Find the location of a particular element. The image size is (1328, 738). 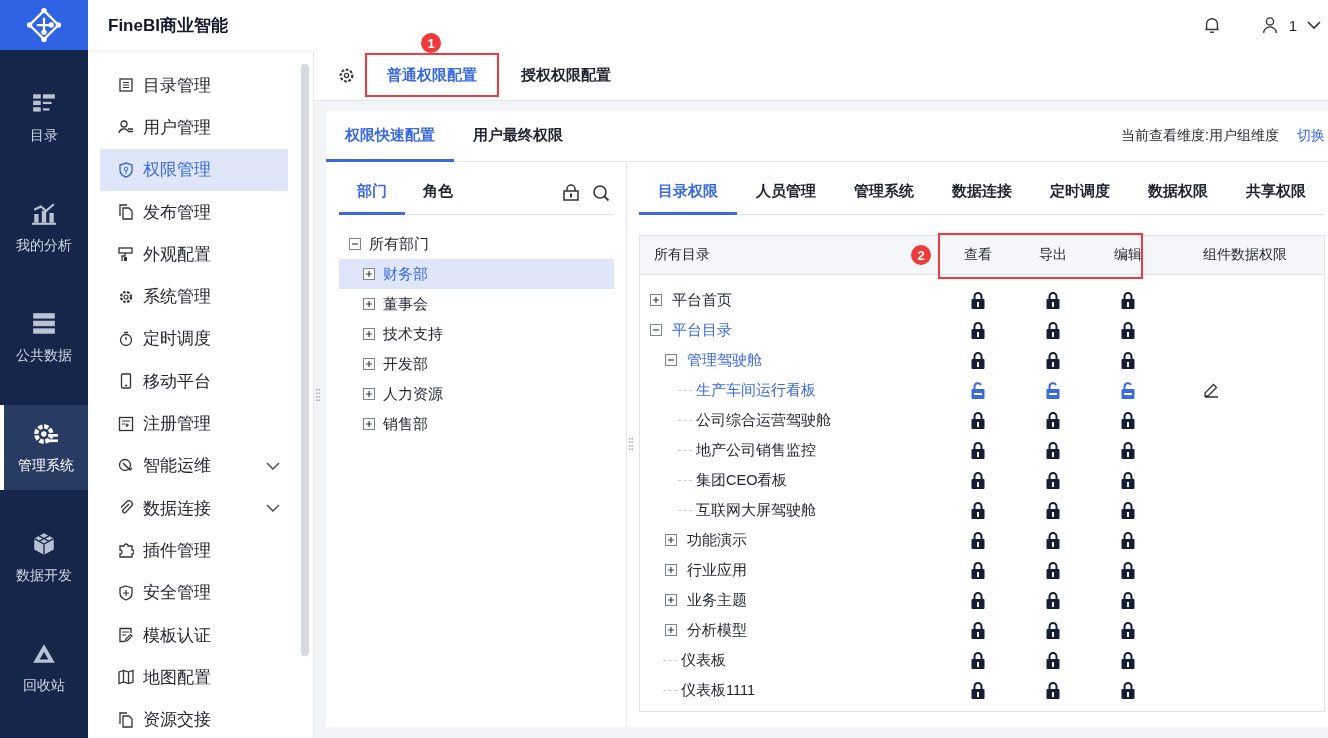

menu-item: 权限管理 is located at coordinates (194, 169).